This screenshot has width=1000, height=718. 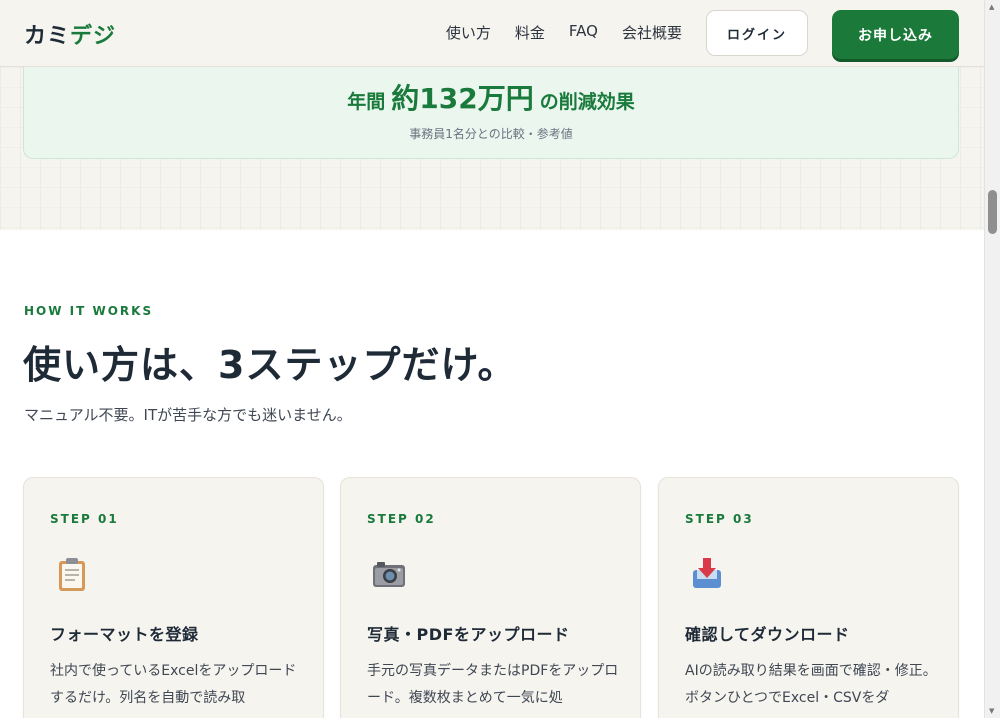 What do you see at coordinates (811, 684) in the screenshot?
I see `step-description: AIの読み取り結果を画面で確認・修正。ボタンひとつでExcel・CSVをダ` at bounding box center [811, 684].